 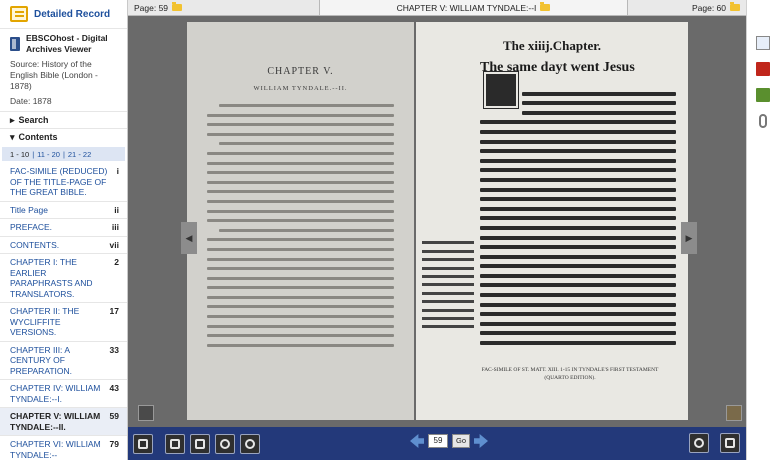 I want to click on chevron-down-icon: ▾, so click(x=12, y=136).